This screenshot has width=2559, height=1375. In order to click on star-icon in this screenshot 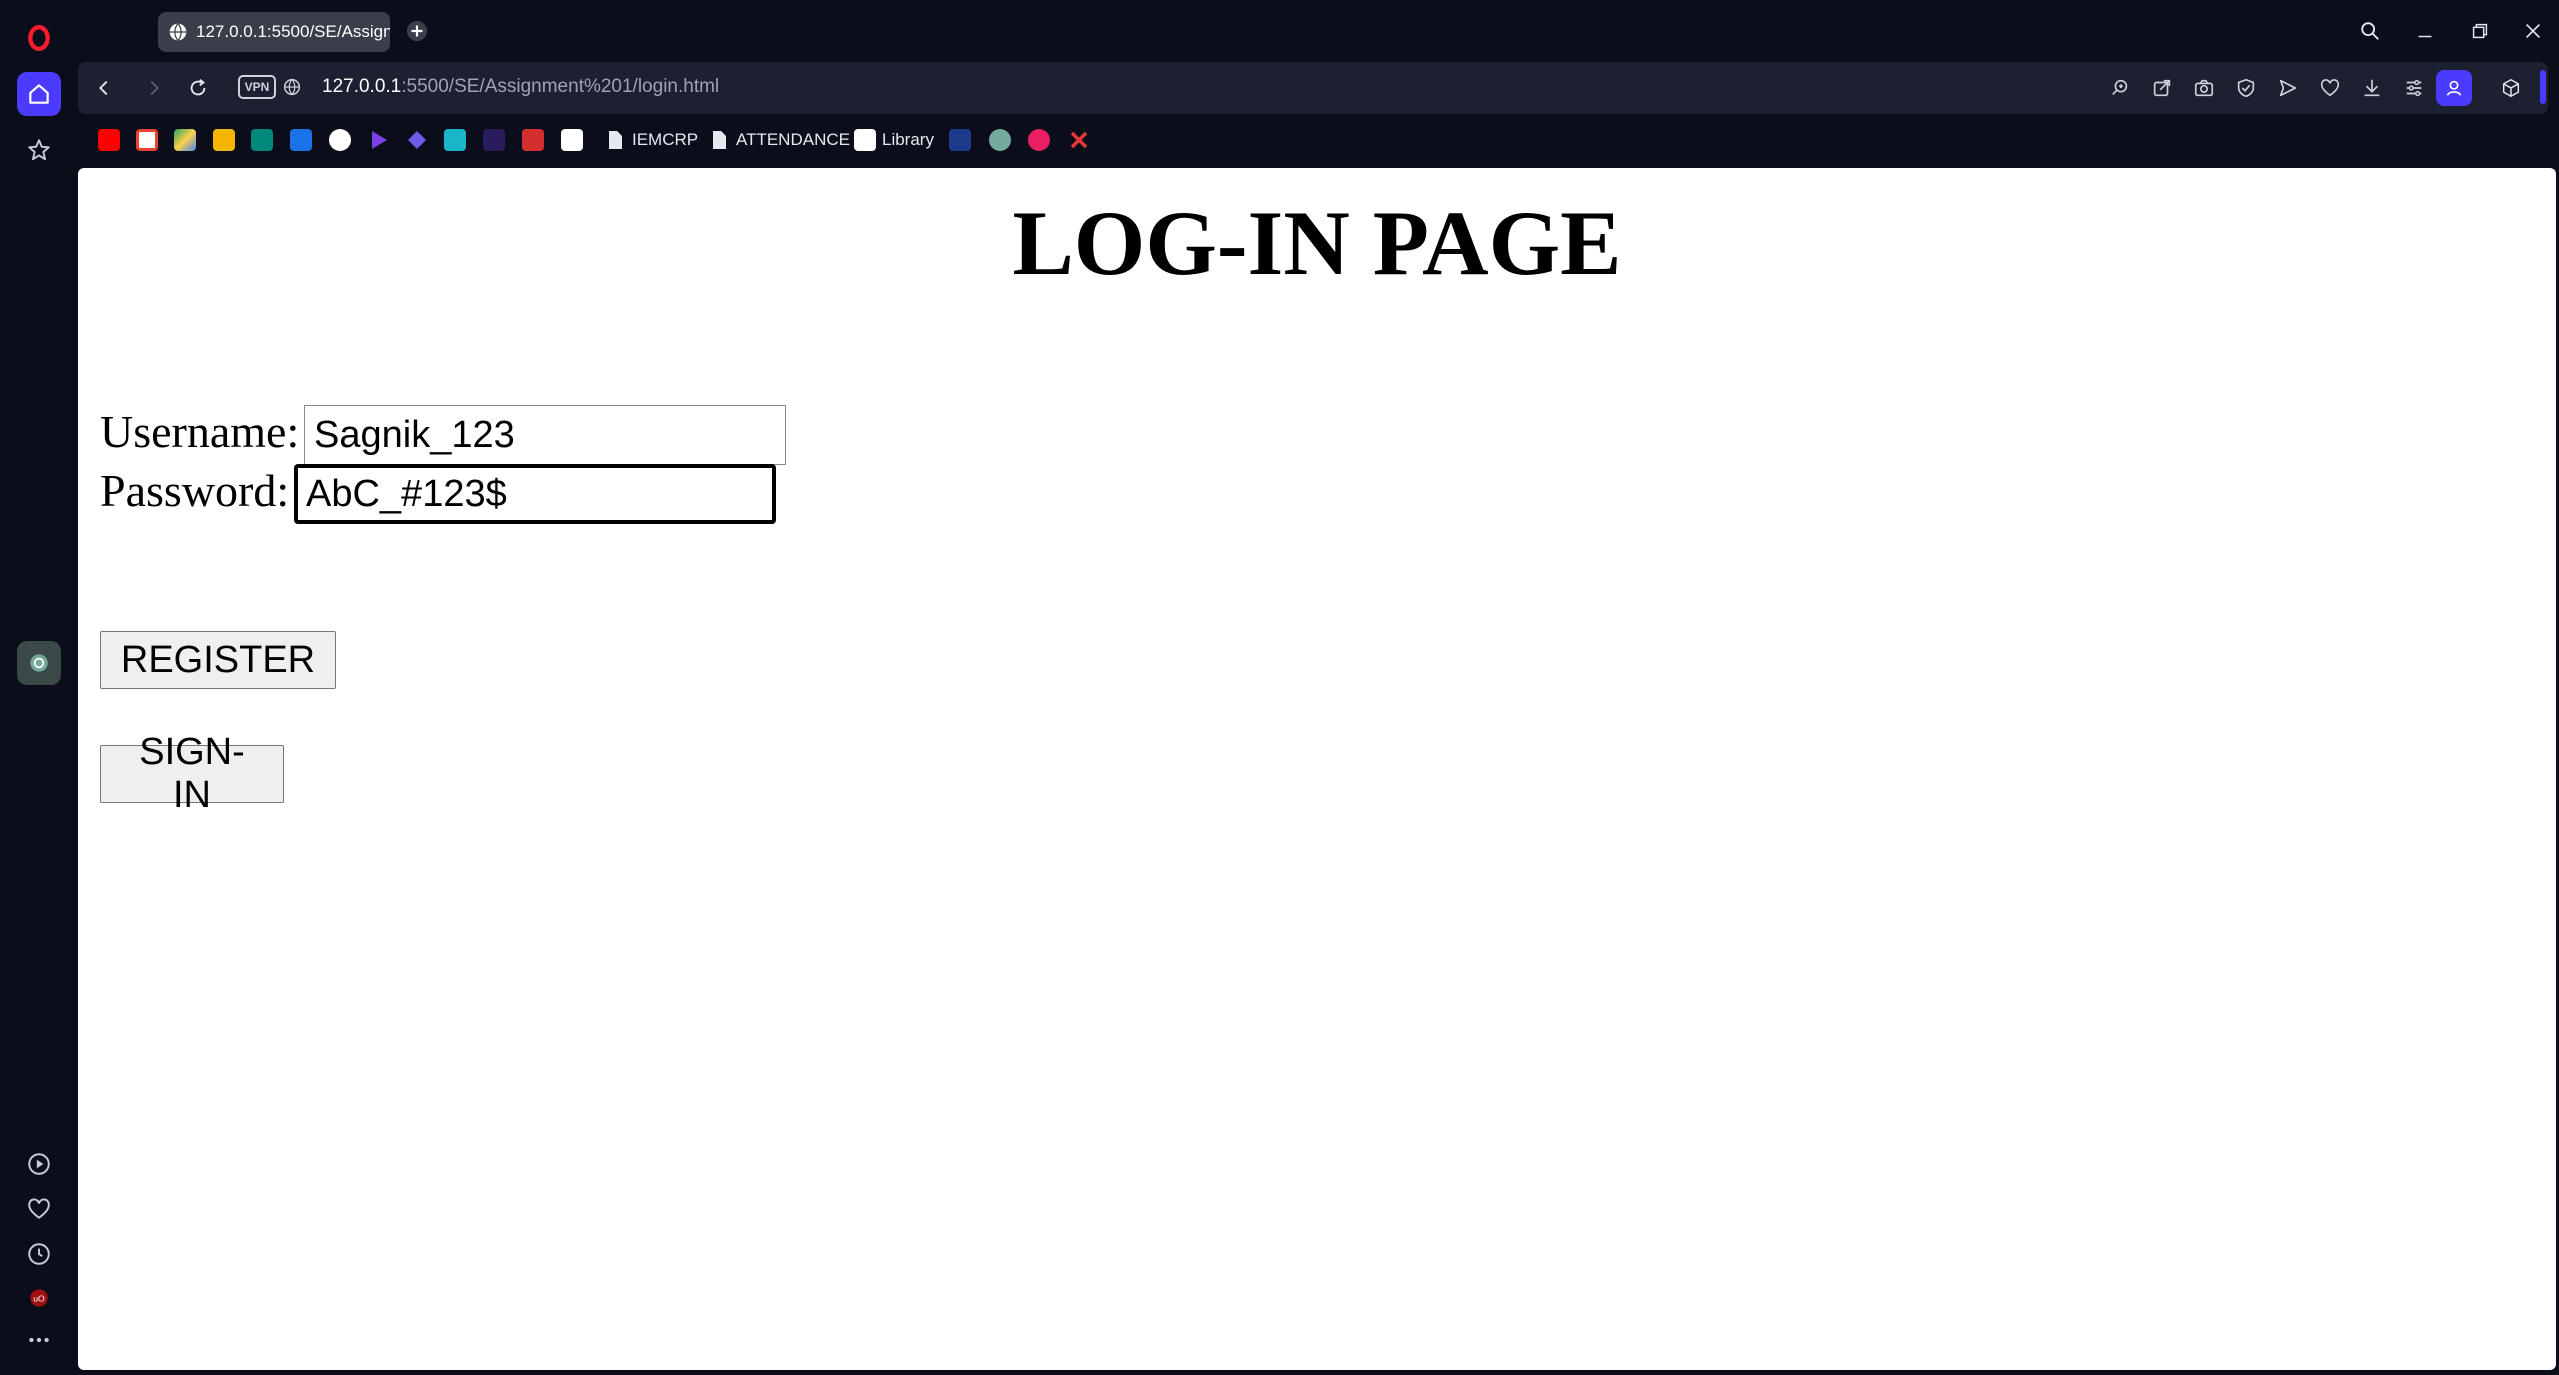, I will do `click(39, 150)`.